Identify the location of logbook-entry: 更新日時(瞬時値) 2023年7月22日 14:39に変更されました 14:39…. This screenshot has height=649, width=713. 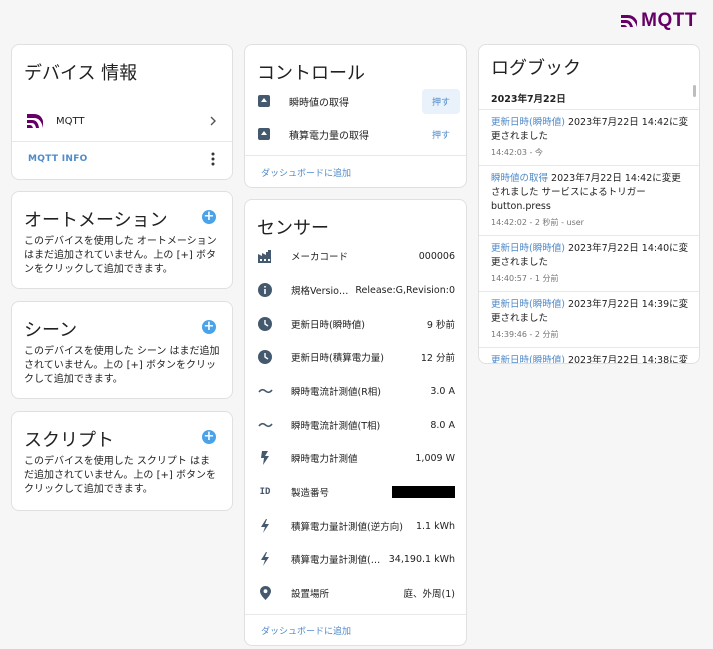
(590, 320).